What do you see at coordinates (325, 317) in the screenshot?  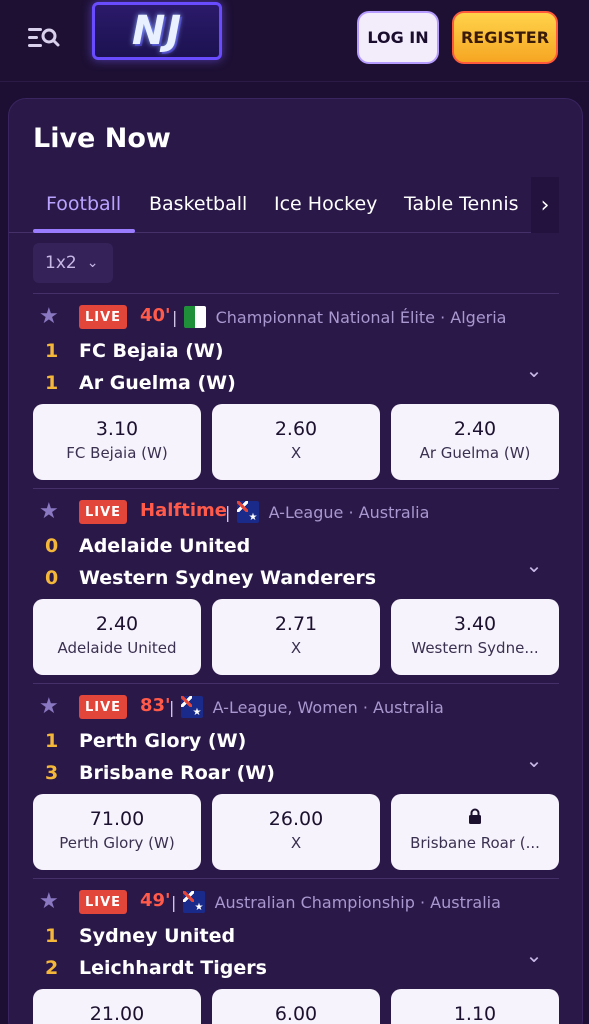 I see `league-name: Championnat National Élite` at bounding box center [325, 317].